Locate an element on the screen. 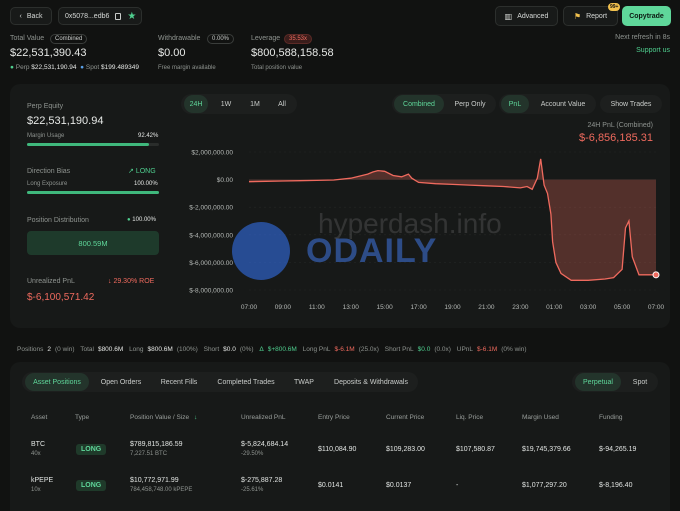 The image size is (680, 511). long-label: Long is located at coordinates (136, 349).